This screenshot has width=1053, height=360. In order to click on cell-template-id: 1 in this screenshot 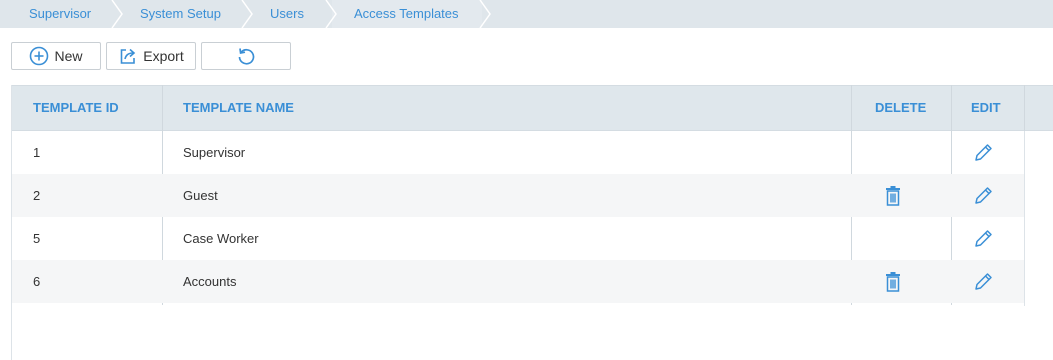, I will do `click(37, 152)`.